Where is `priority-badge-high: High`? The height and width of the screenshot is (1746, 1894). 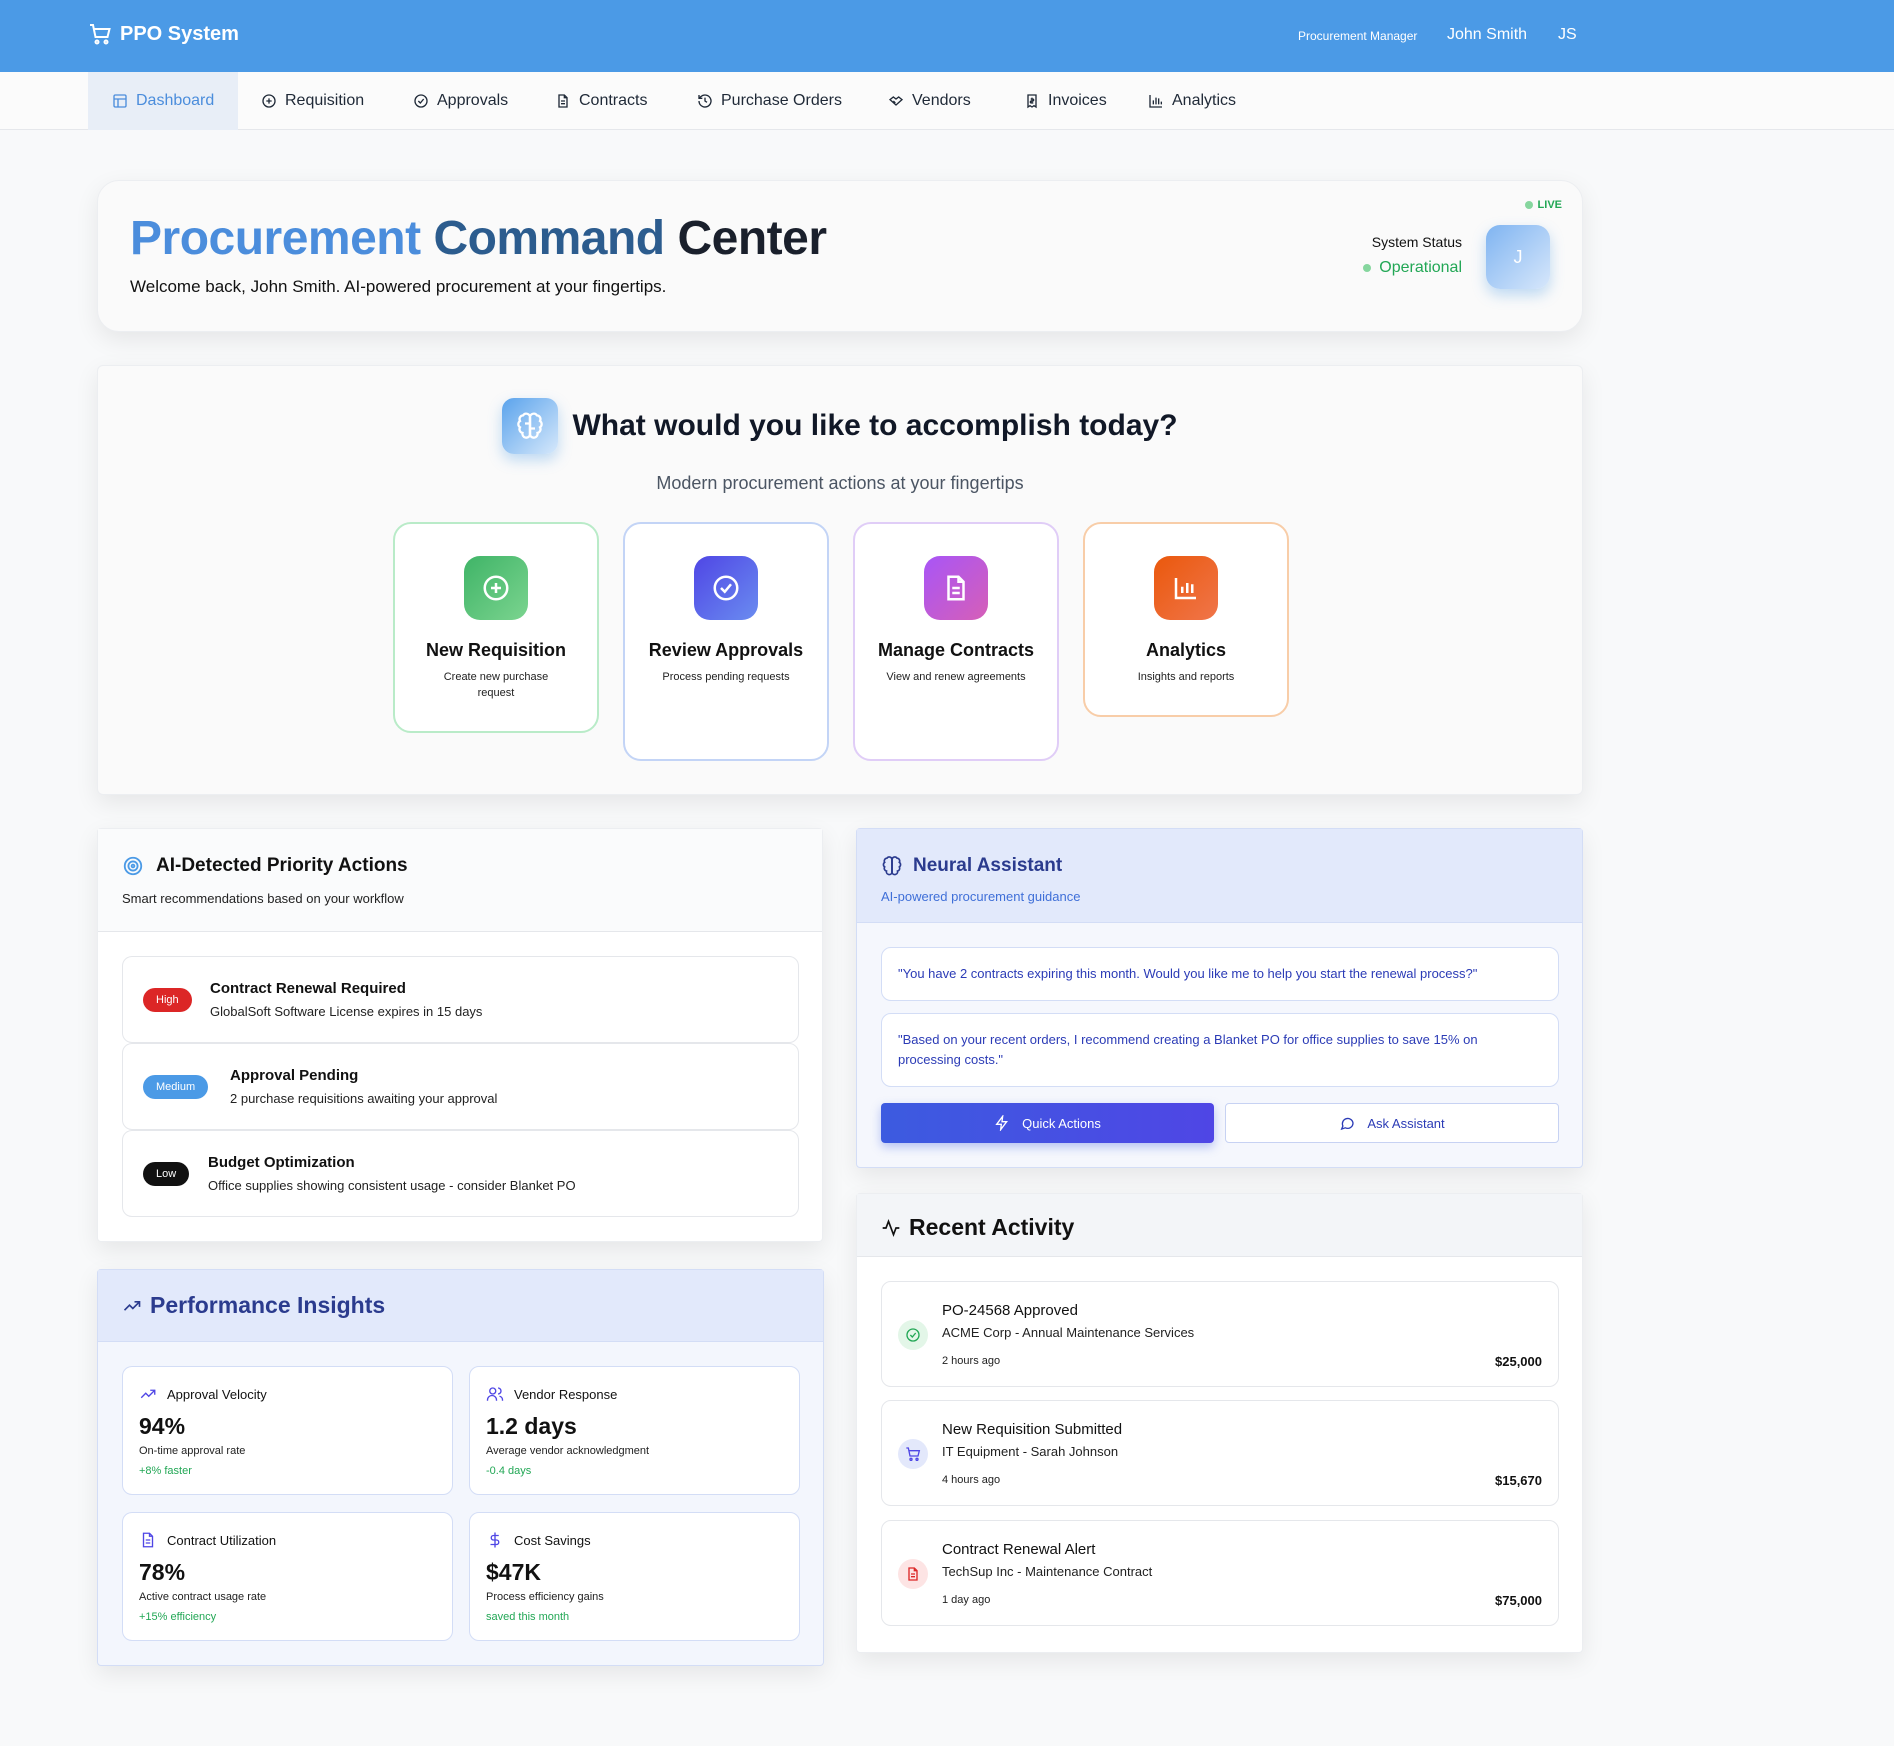 priority-badge-high: High is located at coordinates (167, 1000).